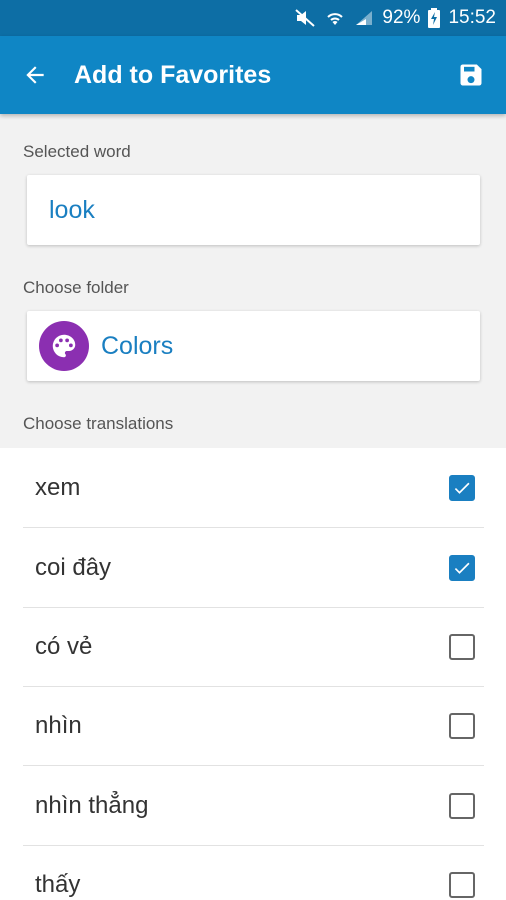  What do you see at coordinates (73, 567) in the screenshot?
I see `translation-text: coi đây` at bounding box center [73, 567].